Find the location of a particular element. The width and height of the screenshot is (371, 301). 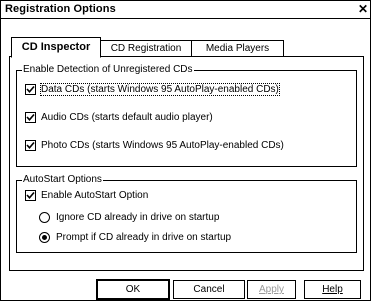

help-button-label: Help is located at coordinates (332, 289).